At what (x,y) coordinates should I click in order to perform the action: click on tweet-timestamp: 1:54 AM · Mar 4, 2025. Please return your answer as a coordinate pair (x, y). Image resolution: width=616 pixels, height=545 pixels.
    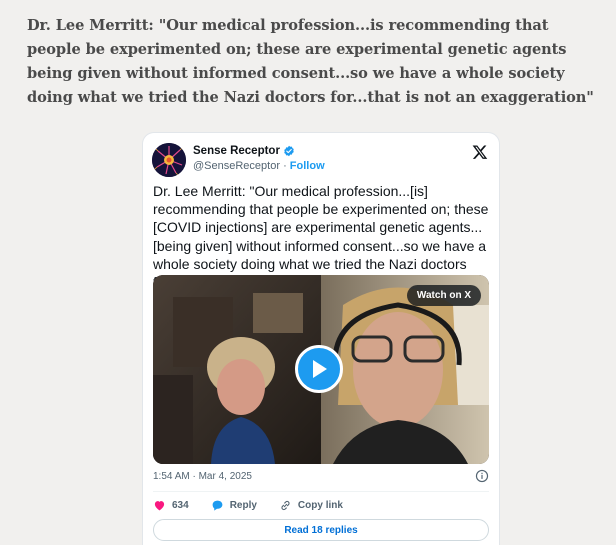
    Looking at the image, I should click on (202, 476).